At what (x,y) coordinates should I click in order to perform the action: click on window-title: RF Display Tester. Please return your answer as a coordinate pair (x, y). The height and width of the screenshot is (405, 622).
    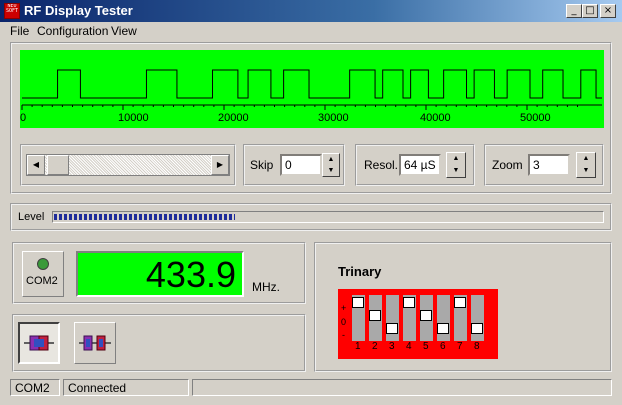
    Looking at the image, I should click on (78, 10).